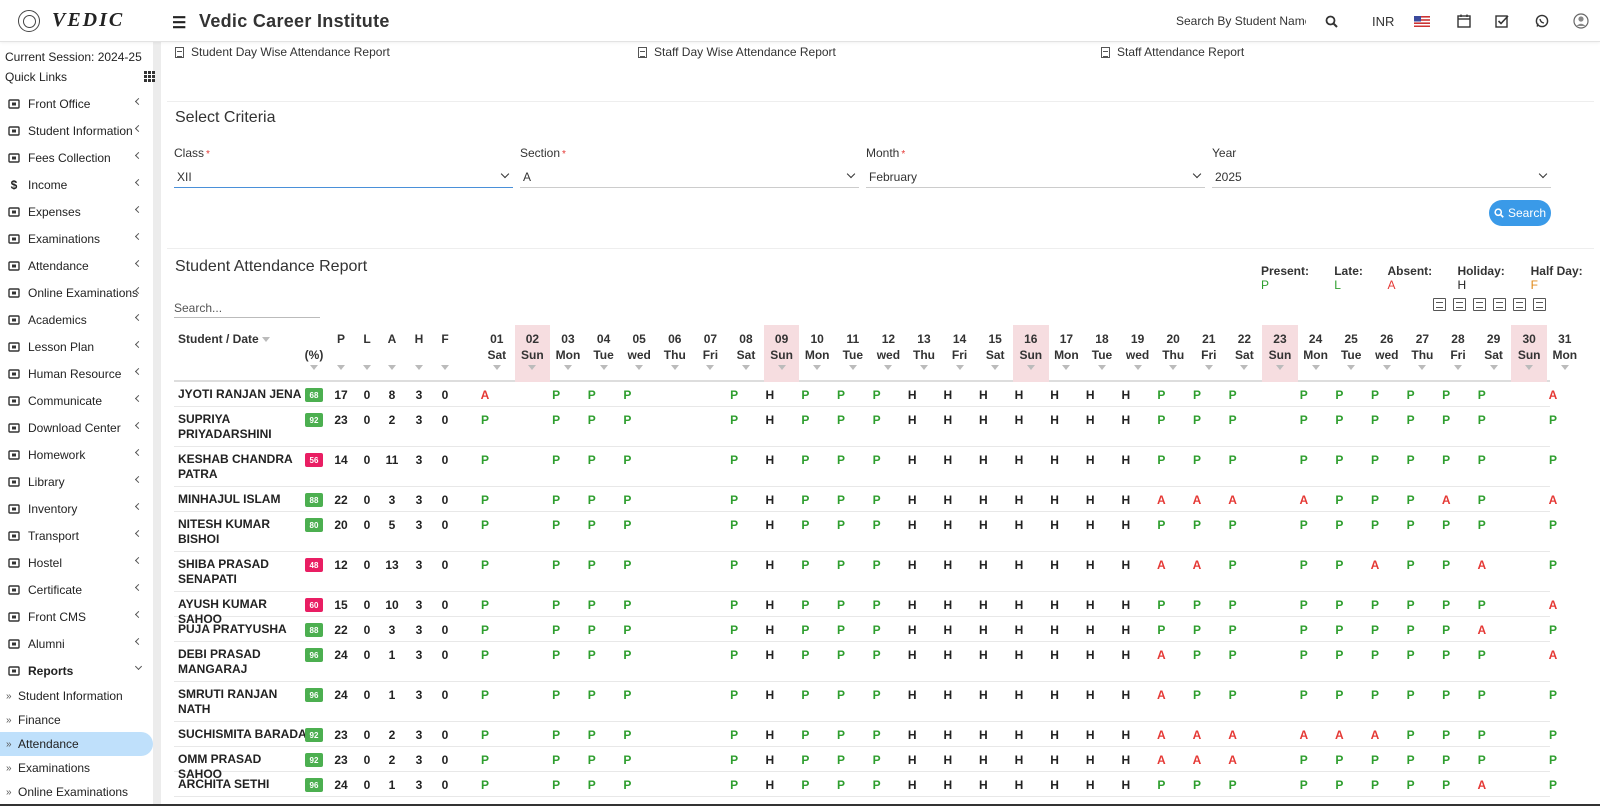 The image size is (1600, 806). I want to click on search-button: Search, so click(1520, 213).